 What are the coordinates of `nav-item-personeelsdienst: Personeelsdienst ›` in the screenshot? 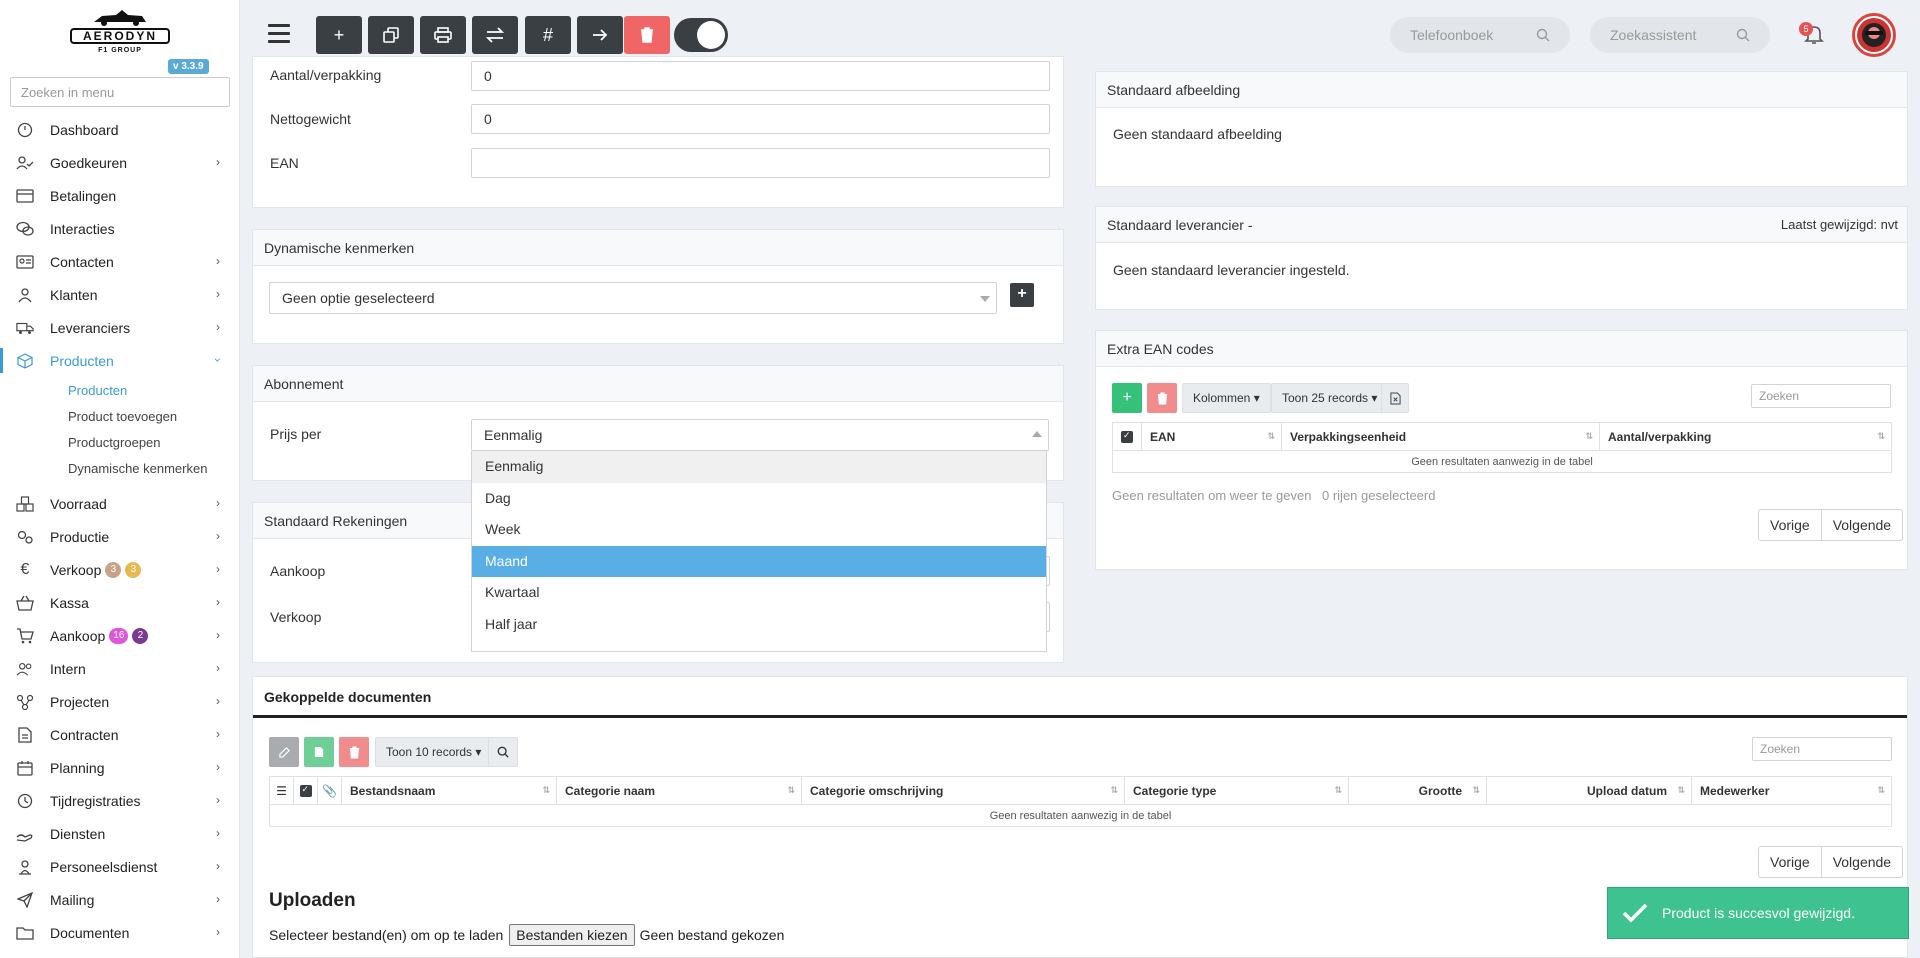 It's located at (119, 866).